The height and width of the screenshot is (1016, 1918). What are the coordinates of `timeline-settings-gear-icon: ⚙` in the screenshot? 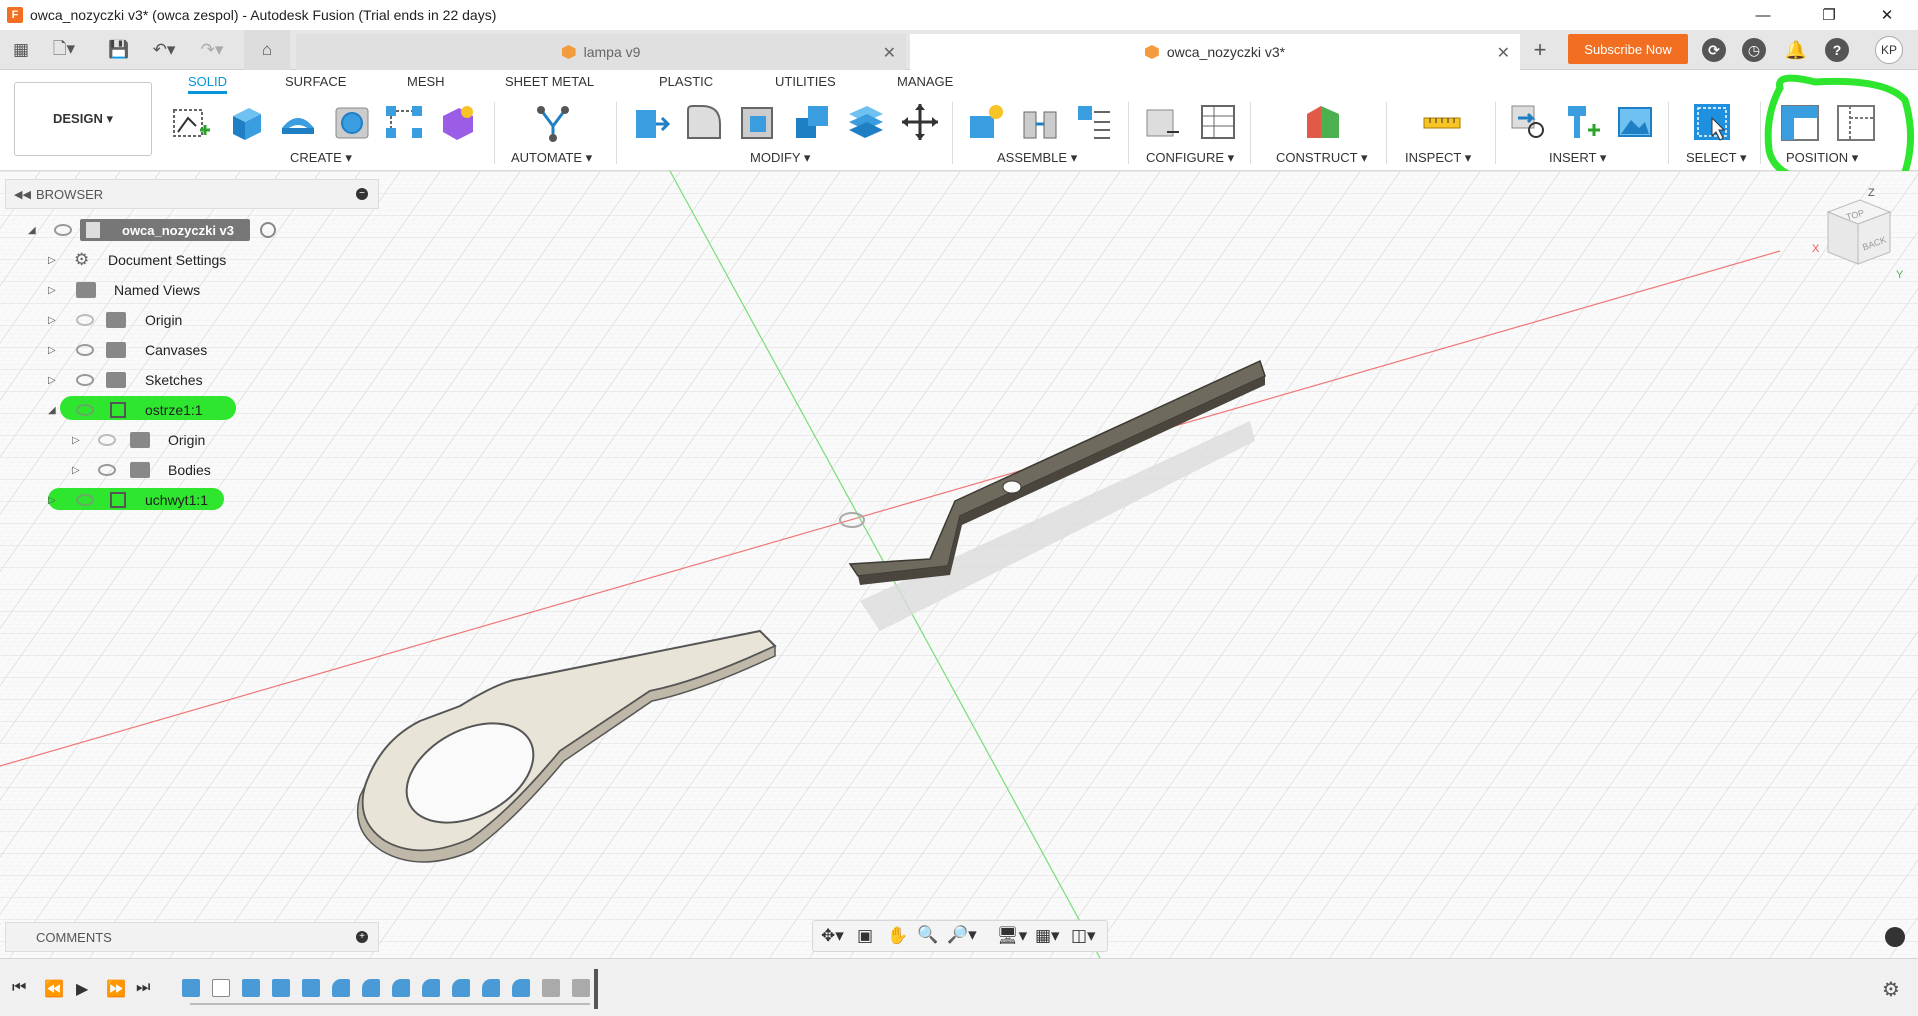 It's located at (1891, 989).